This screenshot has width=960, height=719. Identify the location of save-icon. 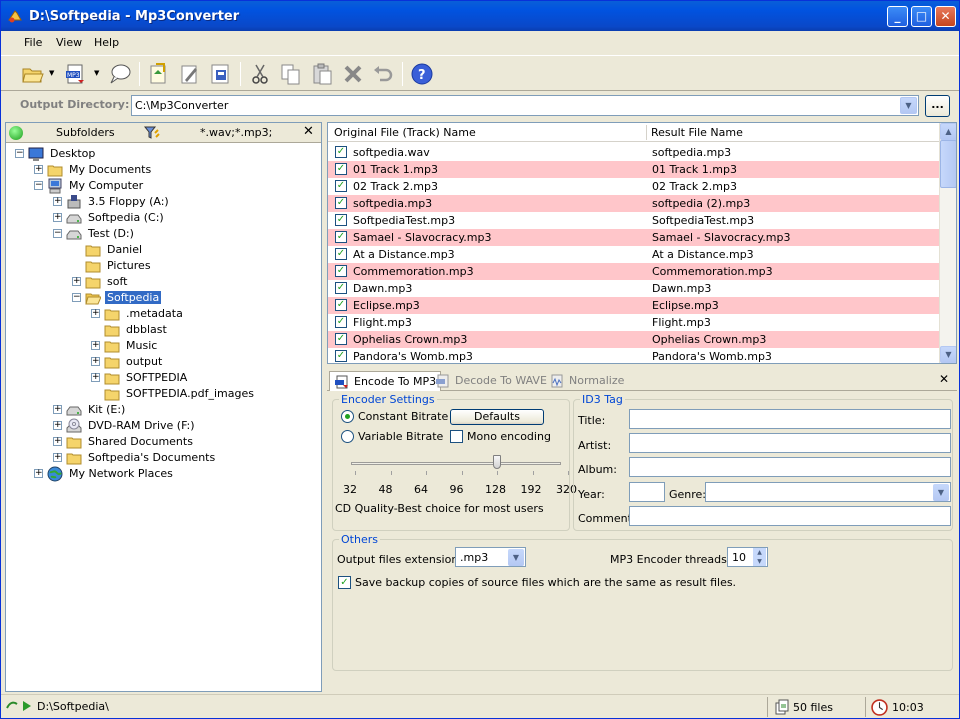
(220, 74).